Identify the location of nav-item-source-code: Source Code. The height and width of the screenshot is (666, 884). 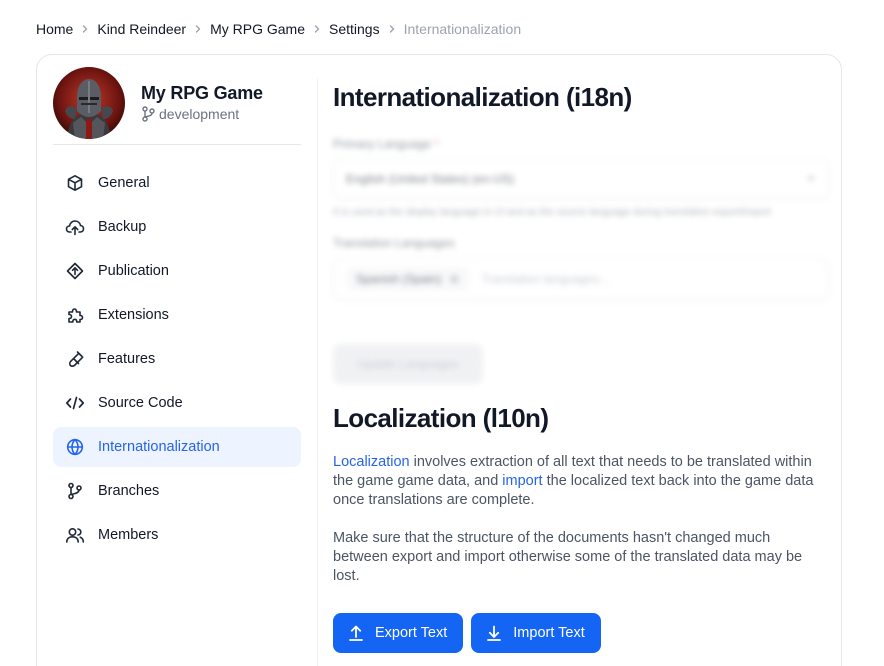
(177, 403).